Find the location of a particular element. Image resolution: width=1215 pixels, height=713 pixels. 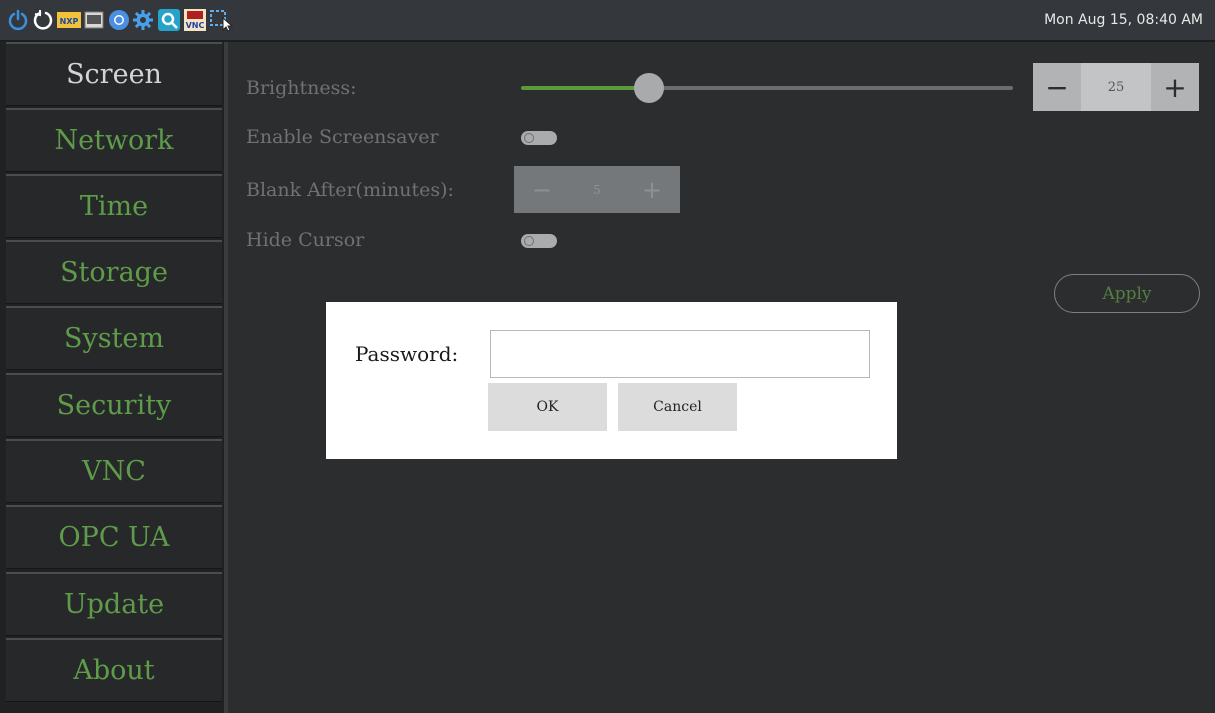

svg-text: VNC is located at coordinates (195, 25).